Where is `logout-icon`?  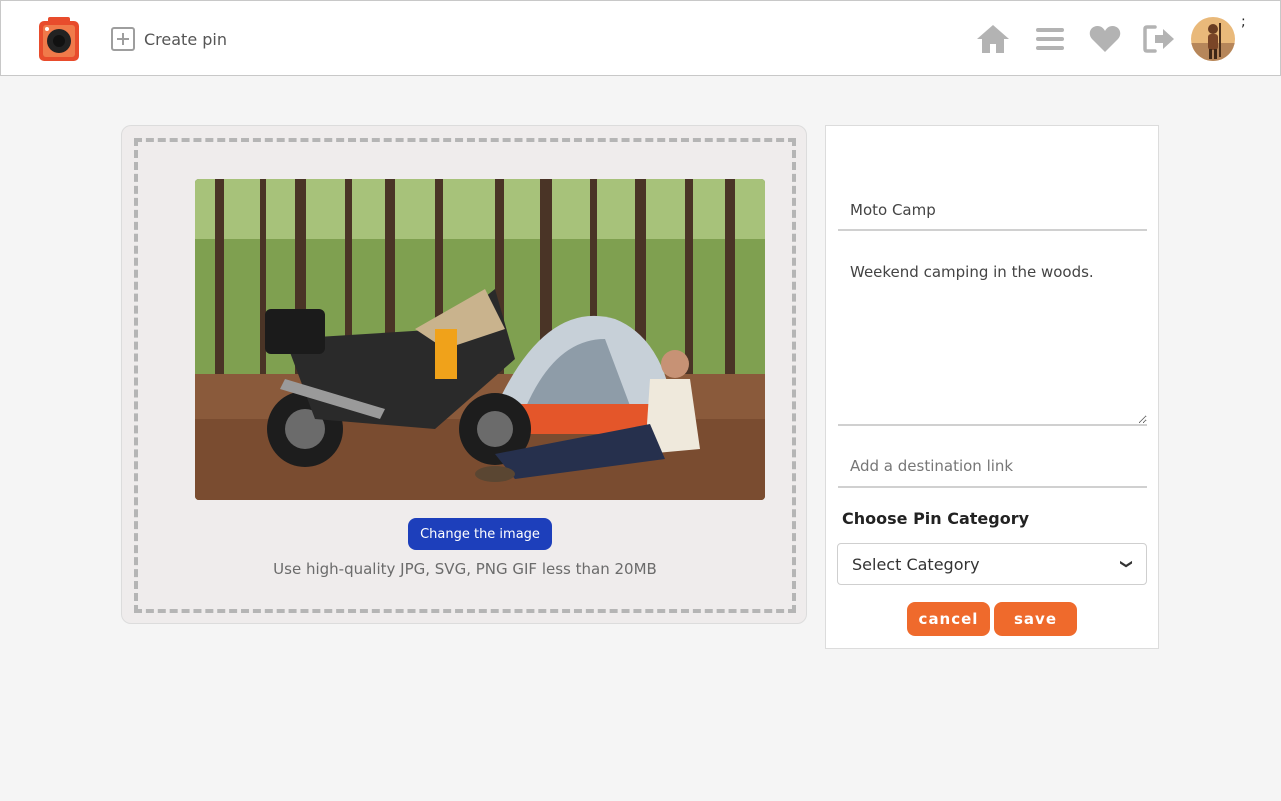
logout-icon is located at coordinates (1160, 39).